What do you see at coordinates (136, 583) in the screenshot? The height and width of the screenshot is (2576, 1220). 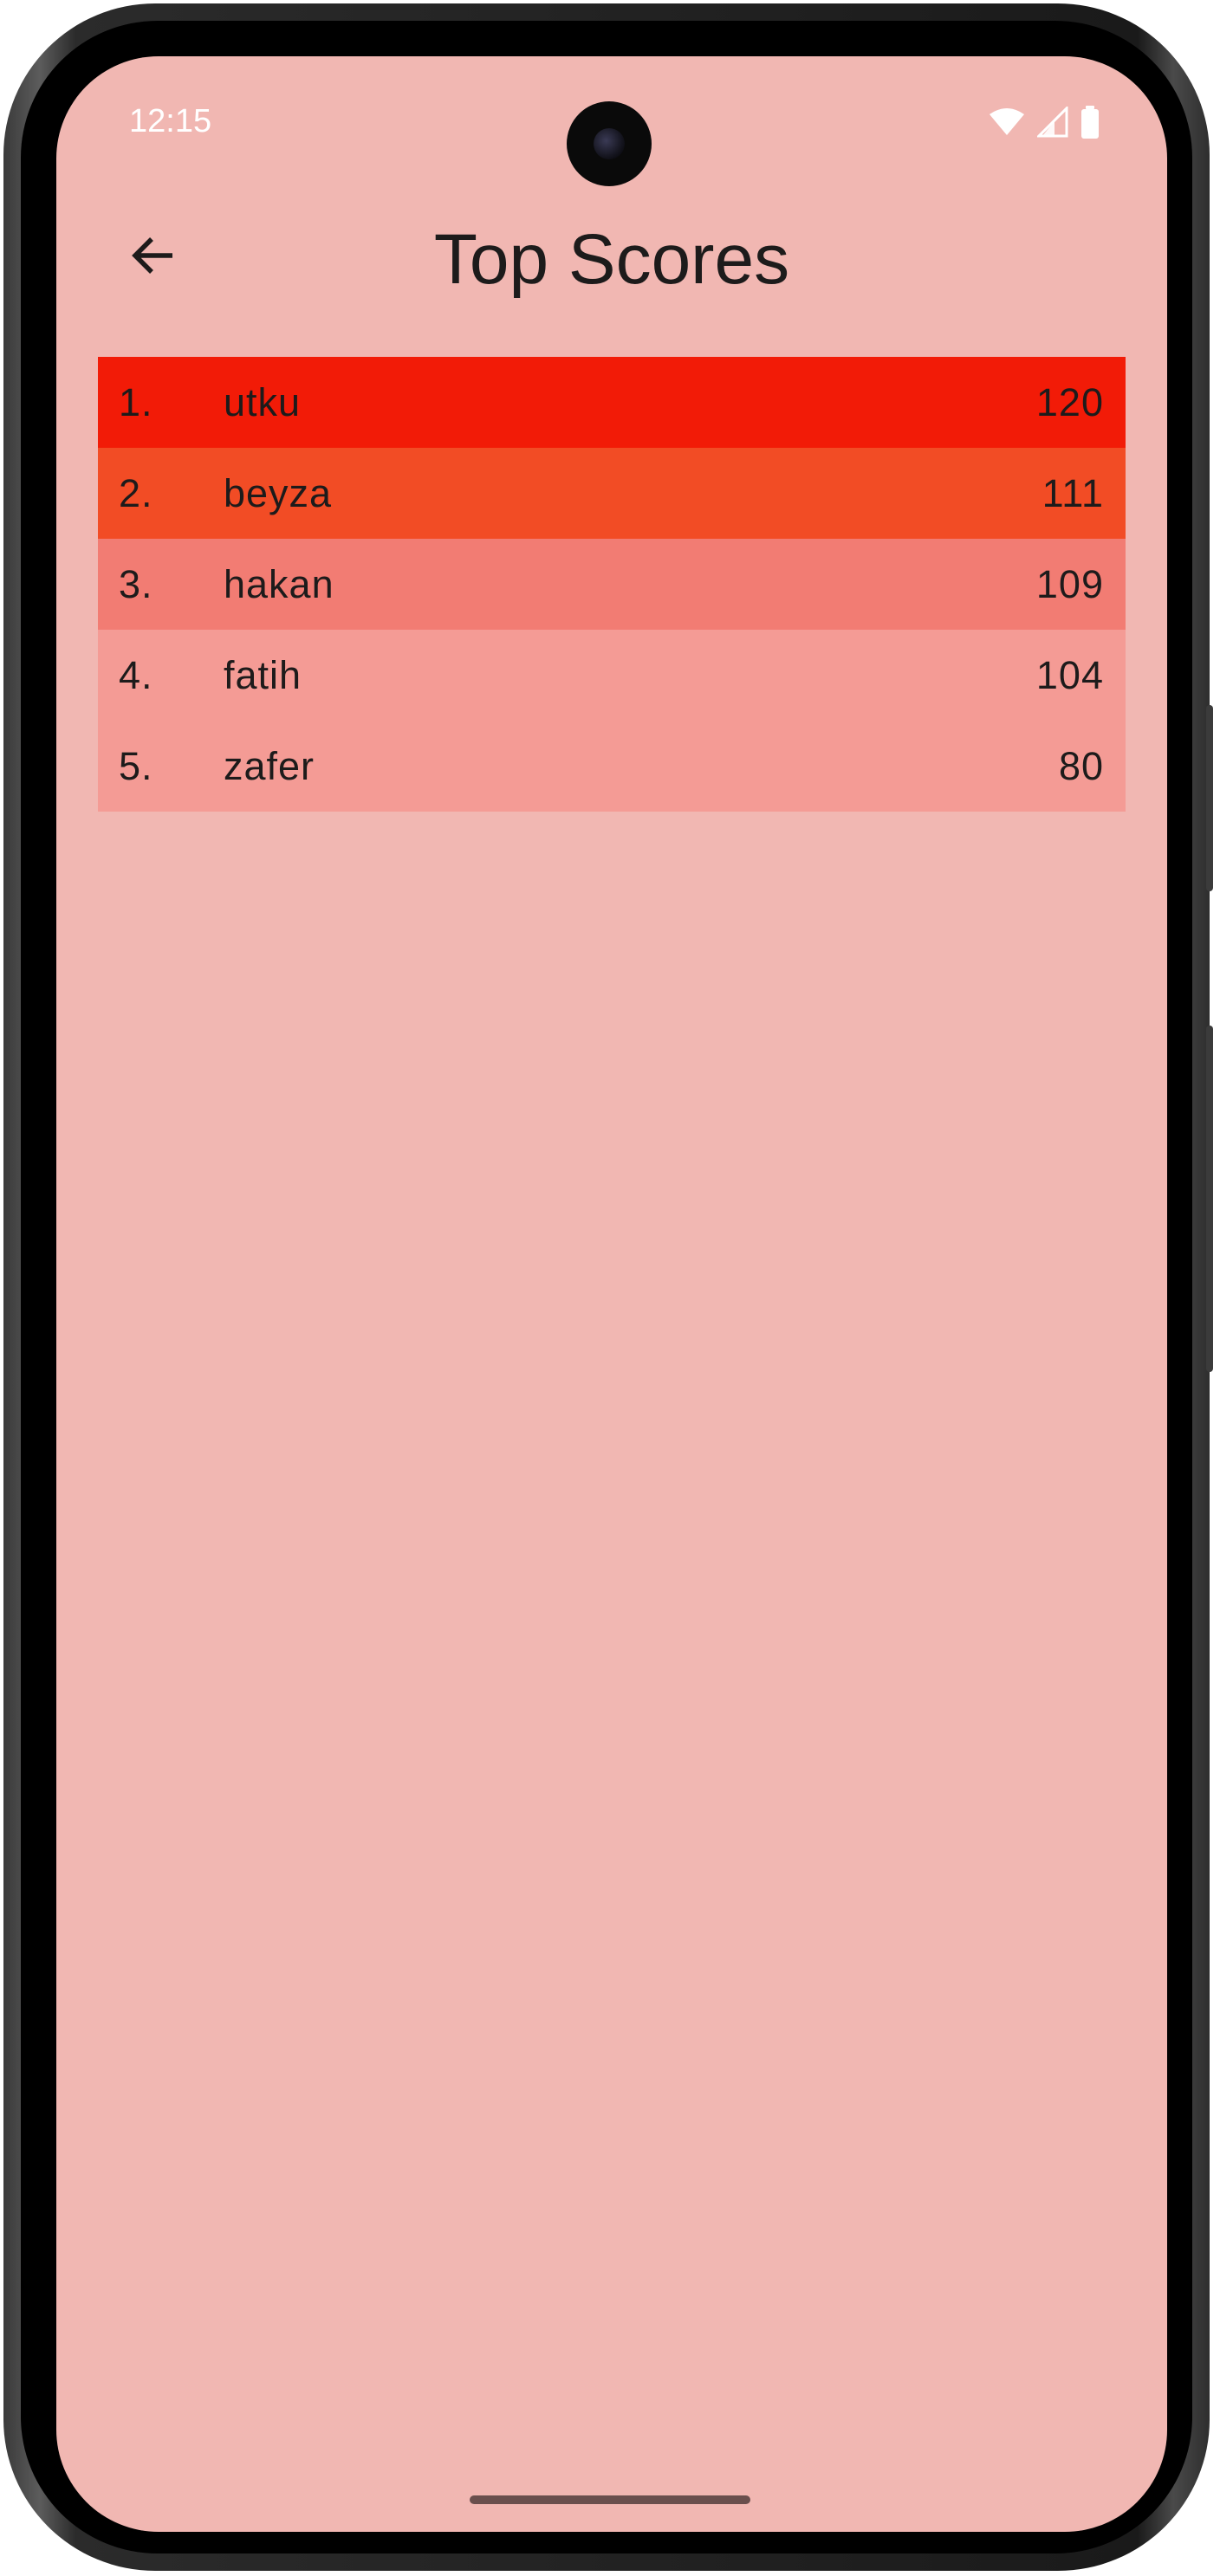 I see `rank-label: 3.` at bounding box center [136, 583].